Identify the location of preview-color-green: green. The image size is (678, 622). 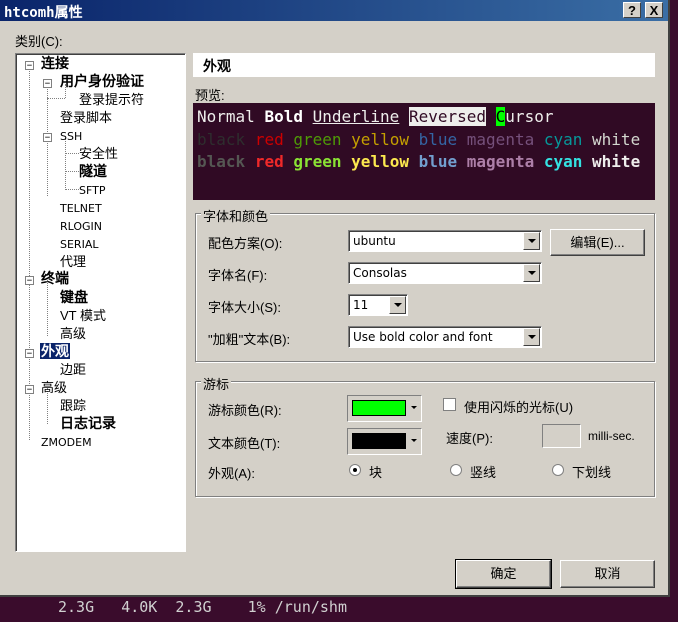
(317, 139).